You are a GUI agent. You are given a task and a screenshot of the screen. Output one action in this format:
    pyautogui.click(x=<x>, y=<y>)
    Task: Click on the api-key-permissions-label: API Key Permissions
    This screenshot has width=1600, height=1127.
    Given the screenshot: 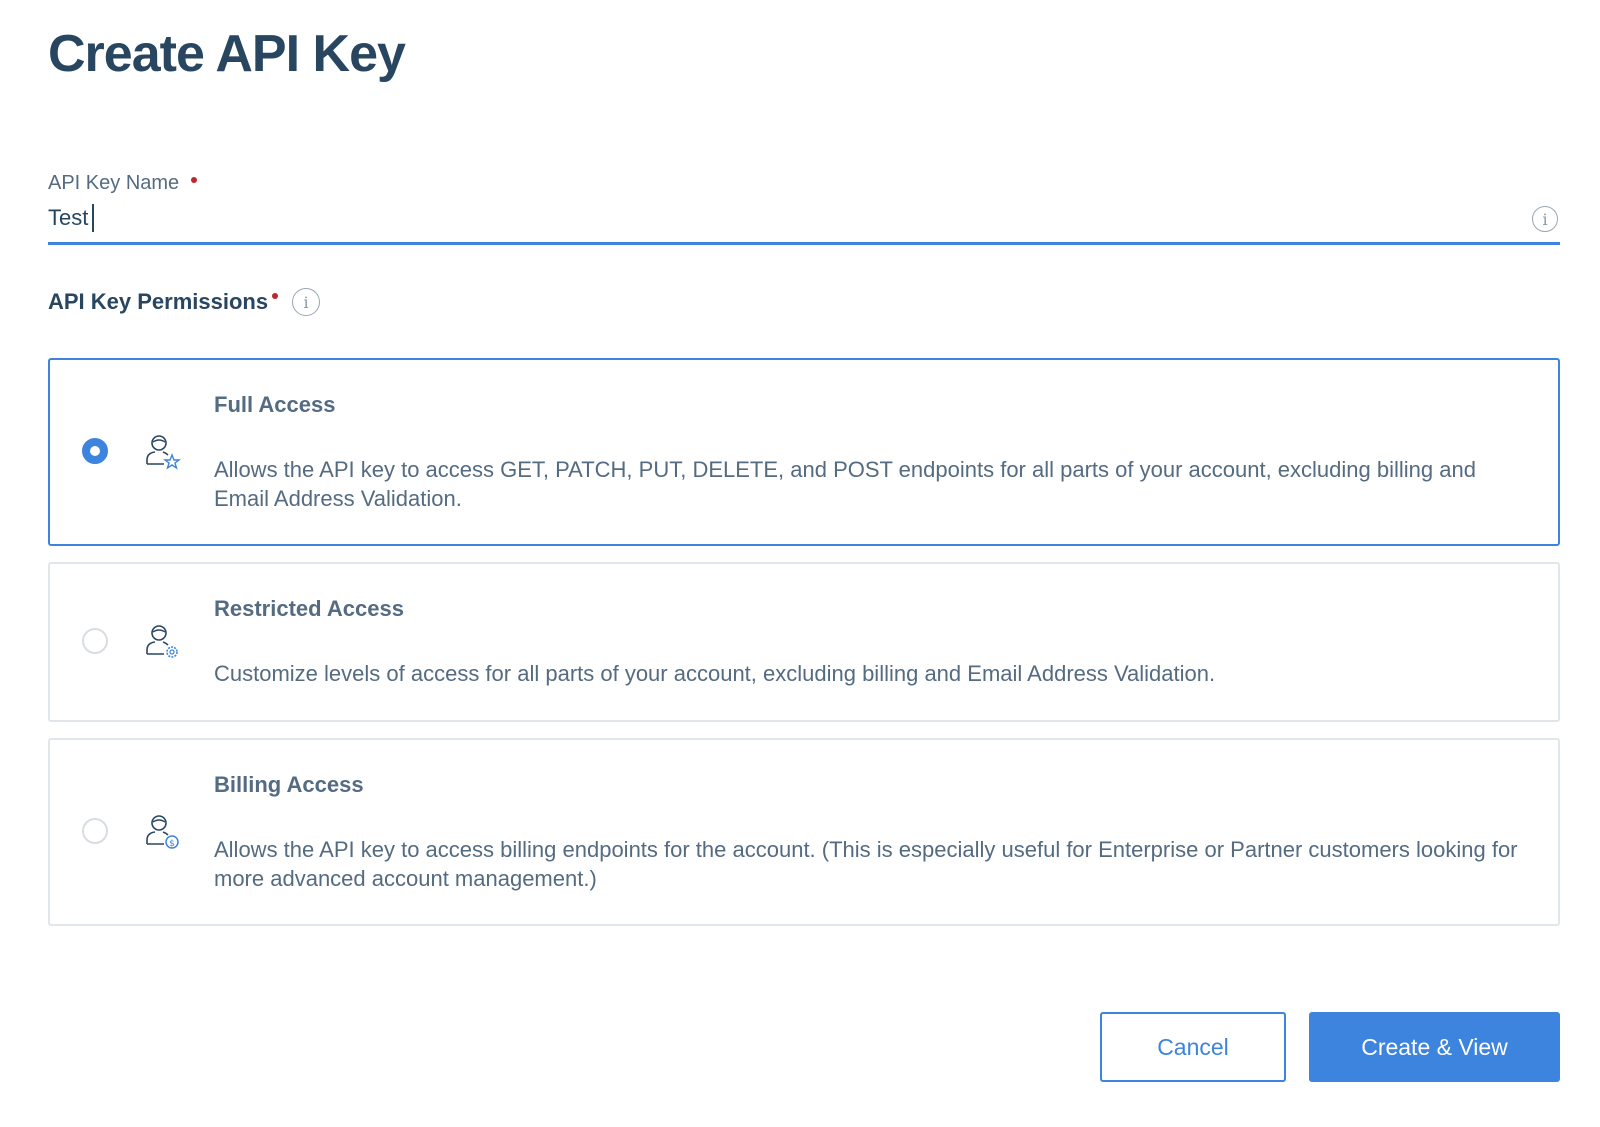 What is the action you would take?
    pyautogui.click(x=158, y=301)
    